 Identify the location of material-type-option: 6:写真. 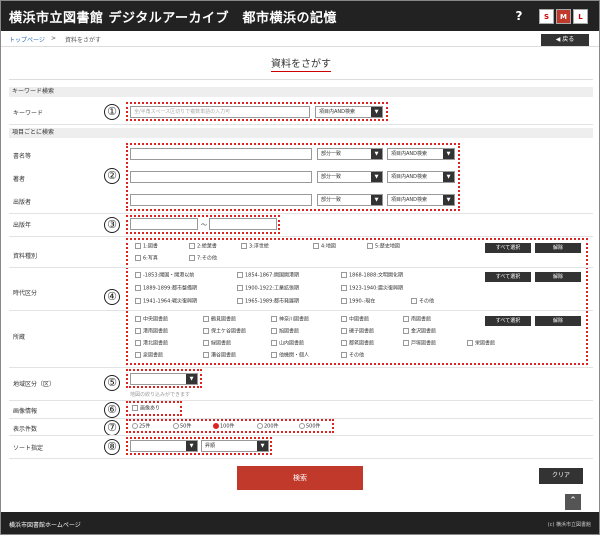
(146, 259).